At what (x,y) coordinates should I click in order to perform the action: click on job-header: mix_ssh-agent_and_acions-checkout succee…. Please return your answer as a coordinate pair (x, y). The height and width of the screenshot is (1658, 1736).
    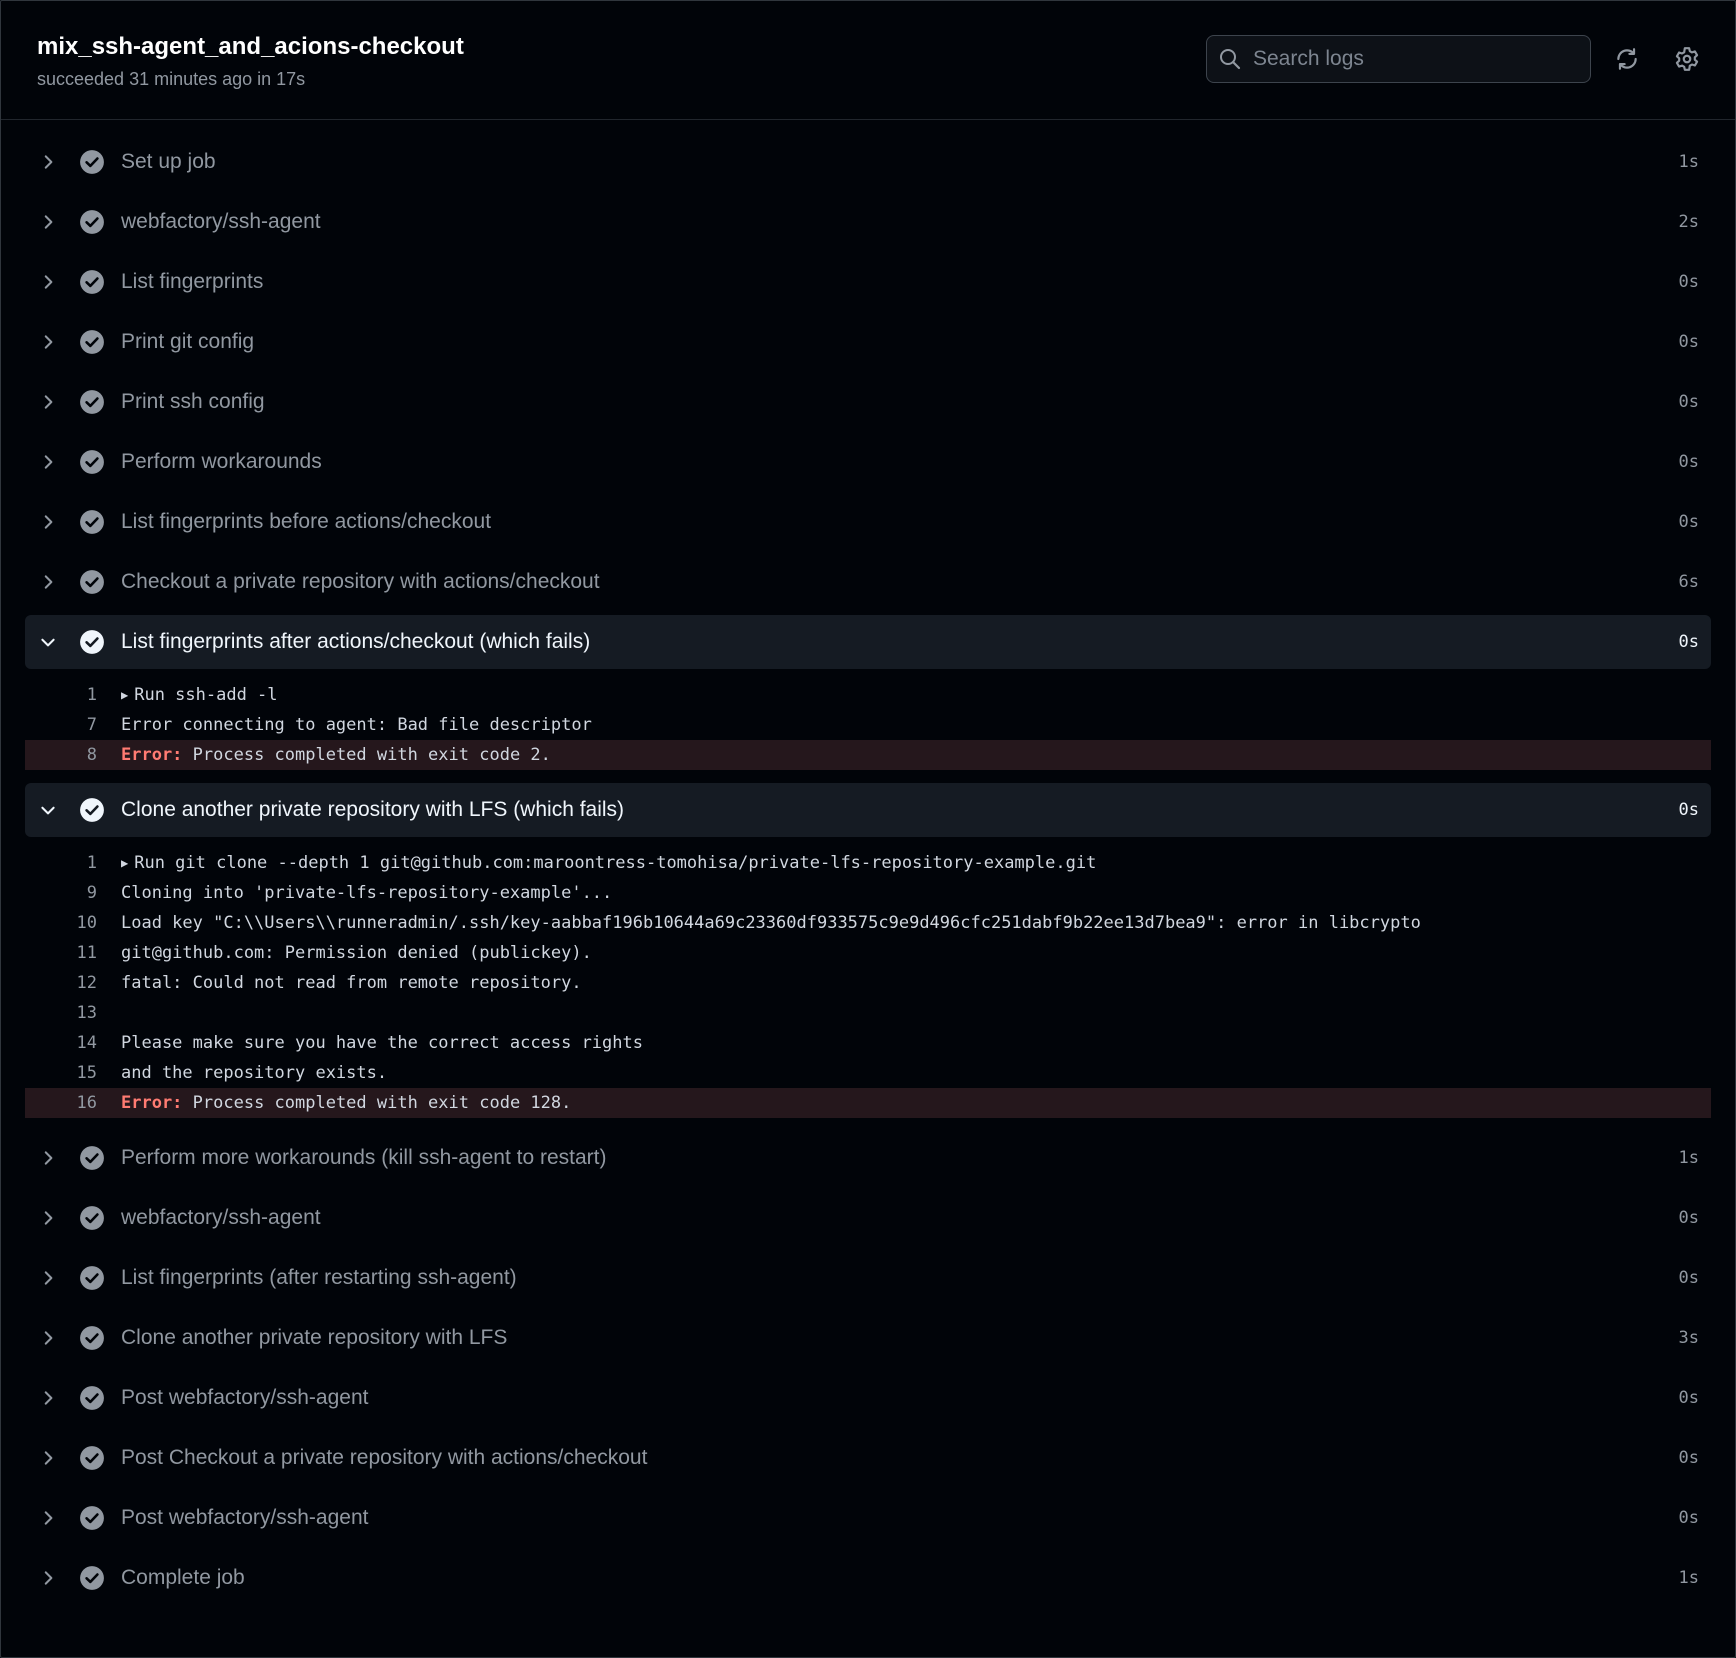
    Looking at the image, I should click on (868, 60).